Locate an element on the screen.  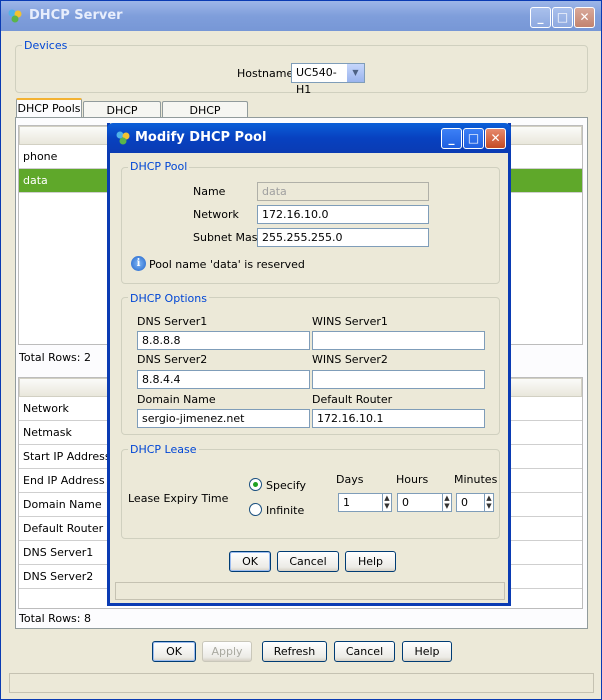
devices-legend: Devices is located at coordinates (46, 45).